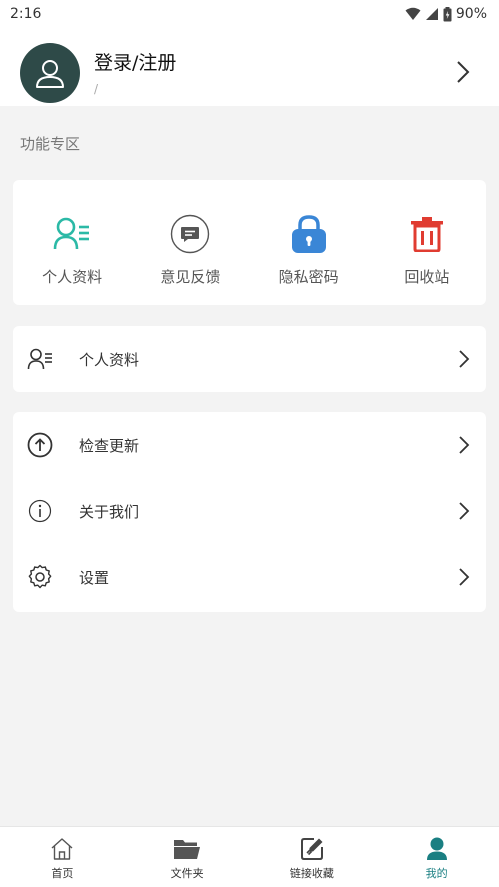 This screenshot has width=499, height=887. I want to click on login-register-link: 登录/注册, so click(135, 61).